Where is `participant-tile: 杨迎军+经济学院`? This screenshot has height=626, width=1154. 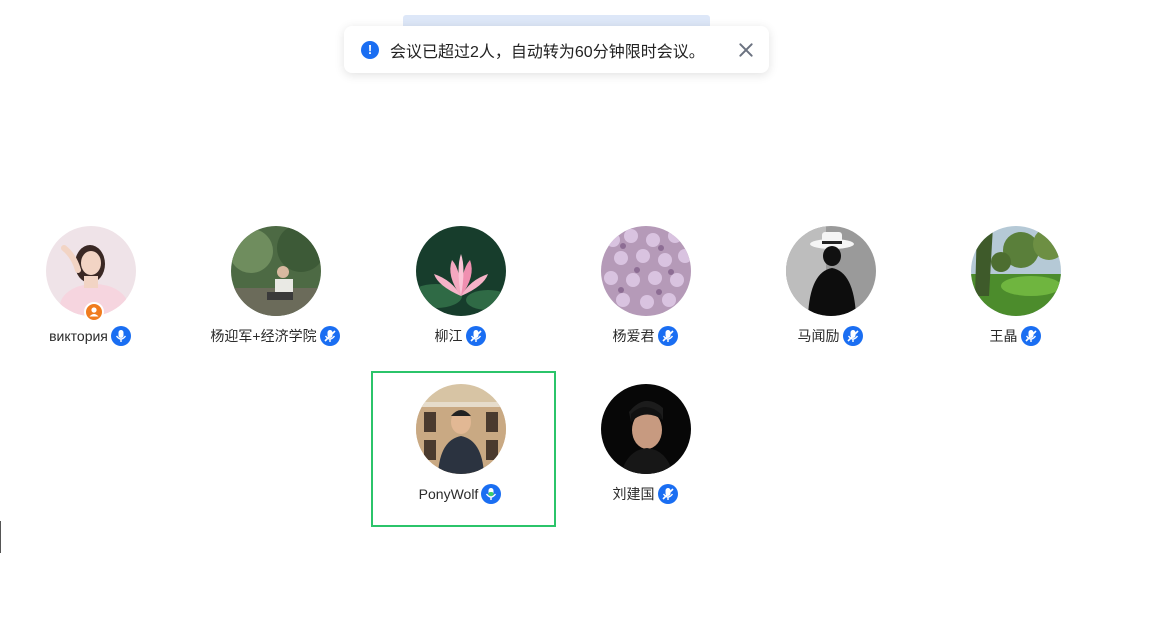
participant-tile: 杨迎军+经济学院 is located at coordinates (275, 301).